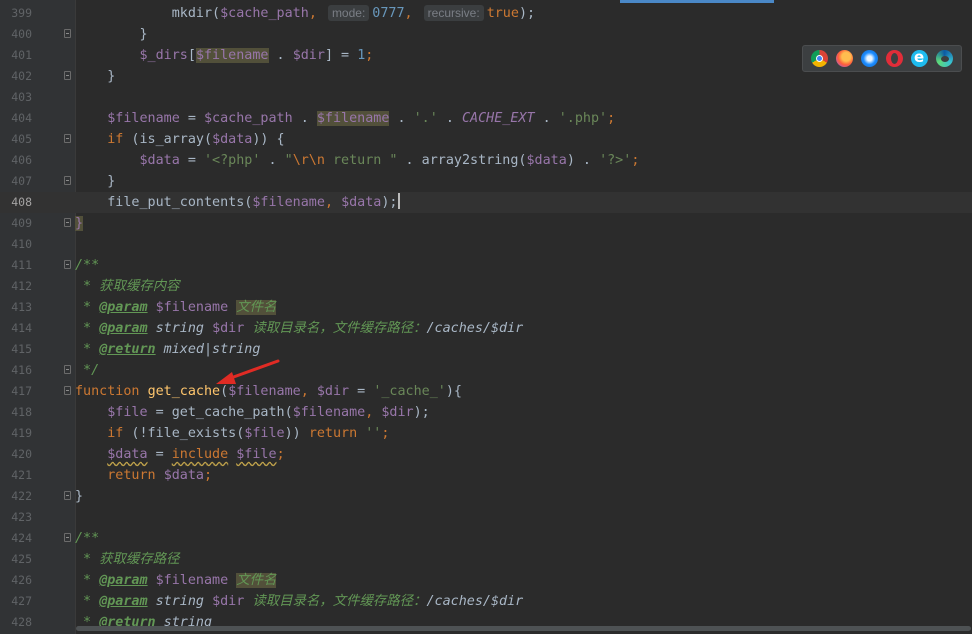 The image size is (972, 634). I want to click on chrome-icon, so click(819, 58).